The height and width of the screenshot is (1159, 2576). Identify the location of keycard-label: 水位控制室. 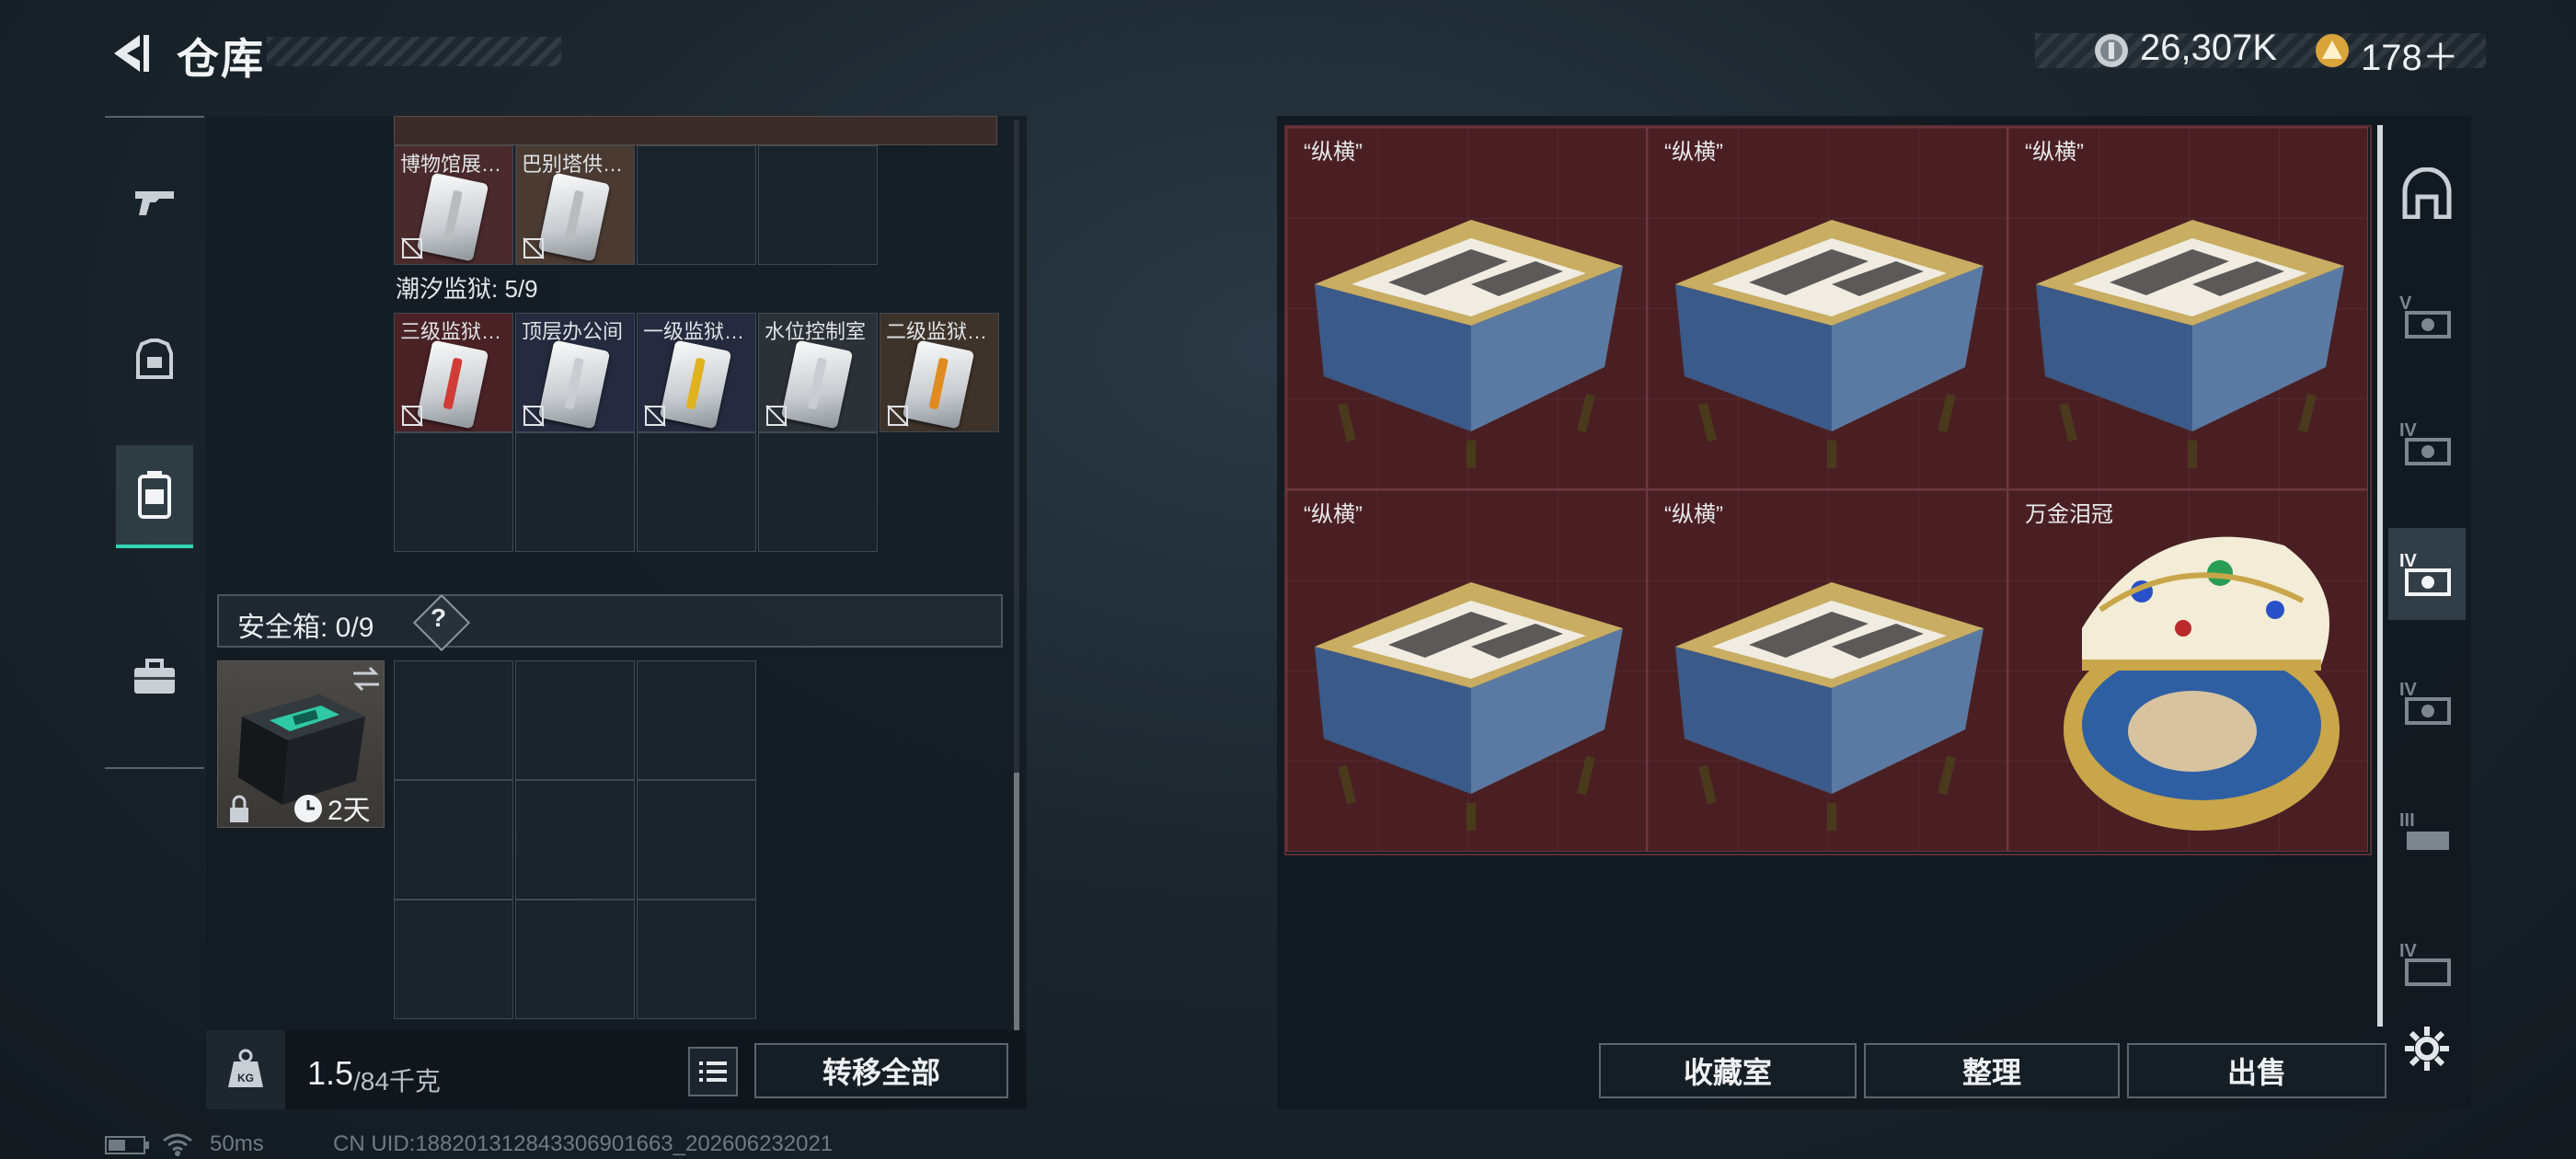
(816, 331).